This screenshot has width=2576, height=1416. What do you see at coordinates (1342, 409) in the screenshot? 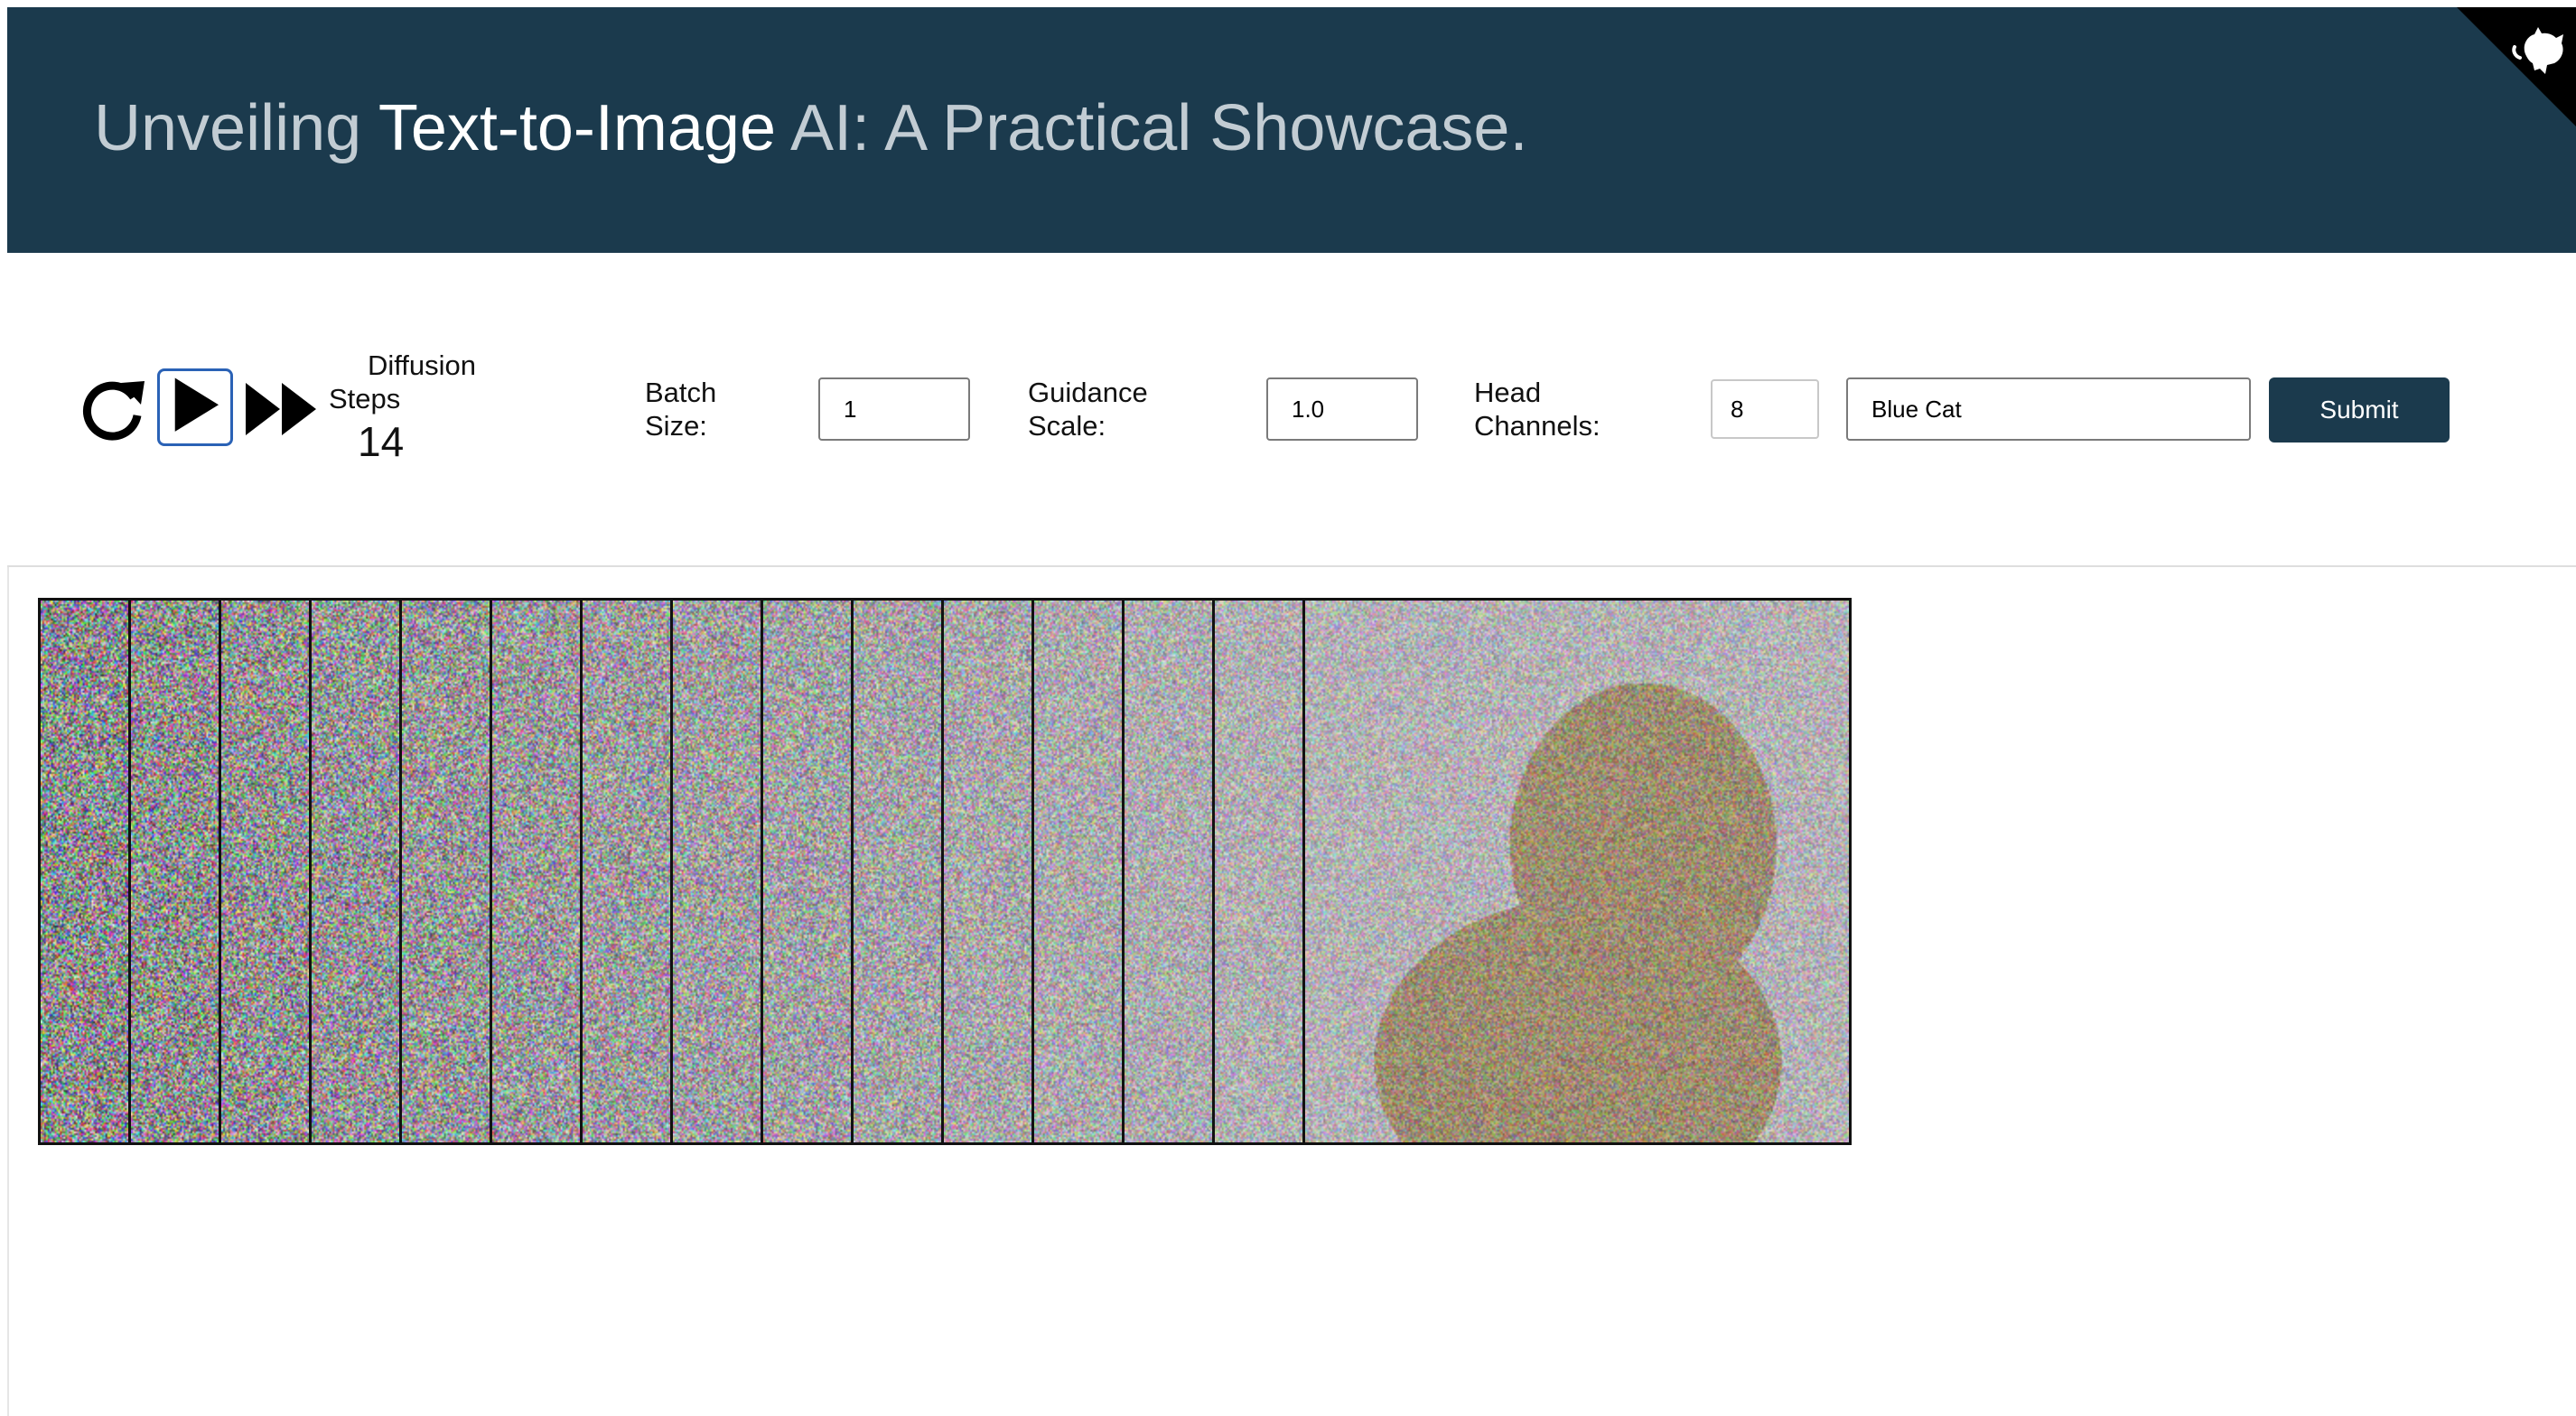
I see `guidance-scale-input` at bounding box center [1342, 409].